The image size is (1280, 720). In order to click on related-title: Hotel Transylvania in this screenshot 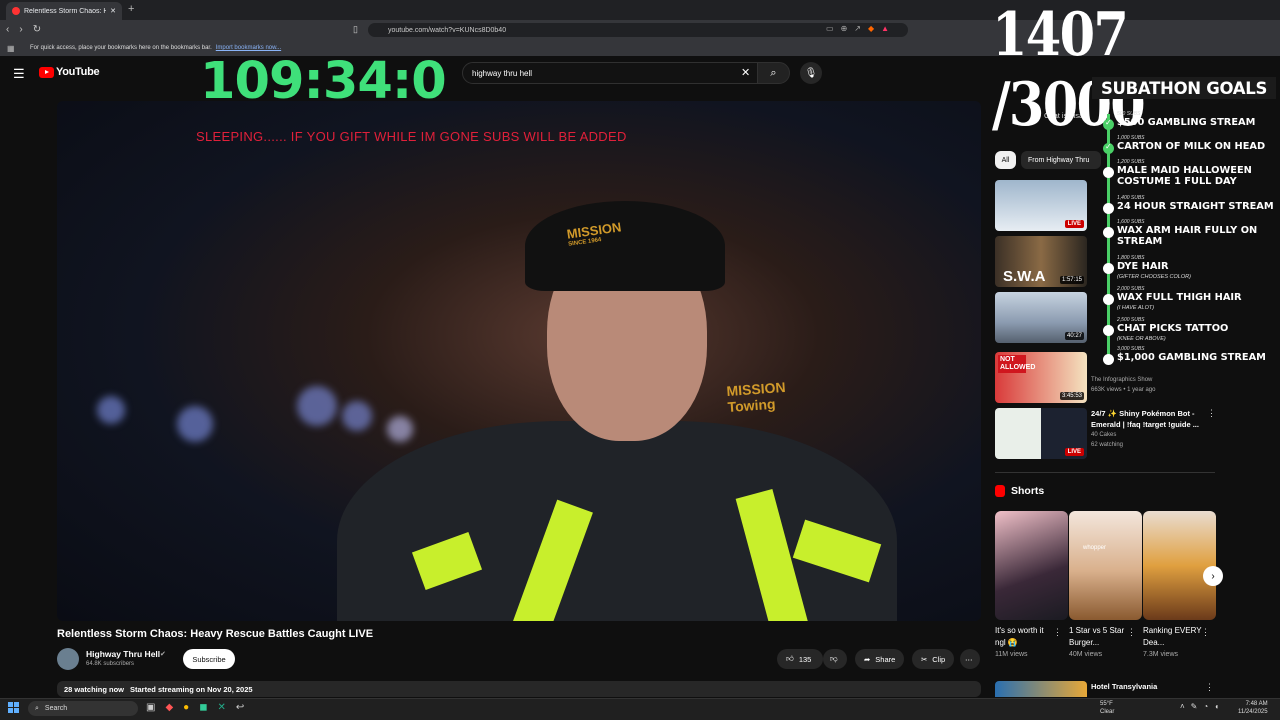, I will do `click(1124, 686)`.